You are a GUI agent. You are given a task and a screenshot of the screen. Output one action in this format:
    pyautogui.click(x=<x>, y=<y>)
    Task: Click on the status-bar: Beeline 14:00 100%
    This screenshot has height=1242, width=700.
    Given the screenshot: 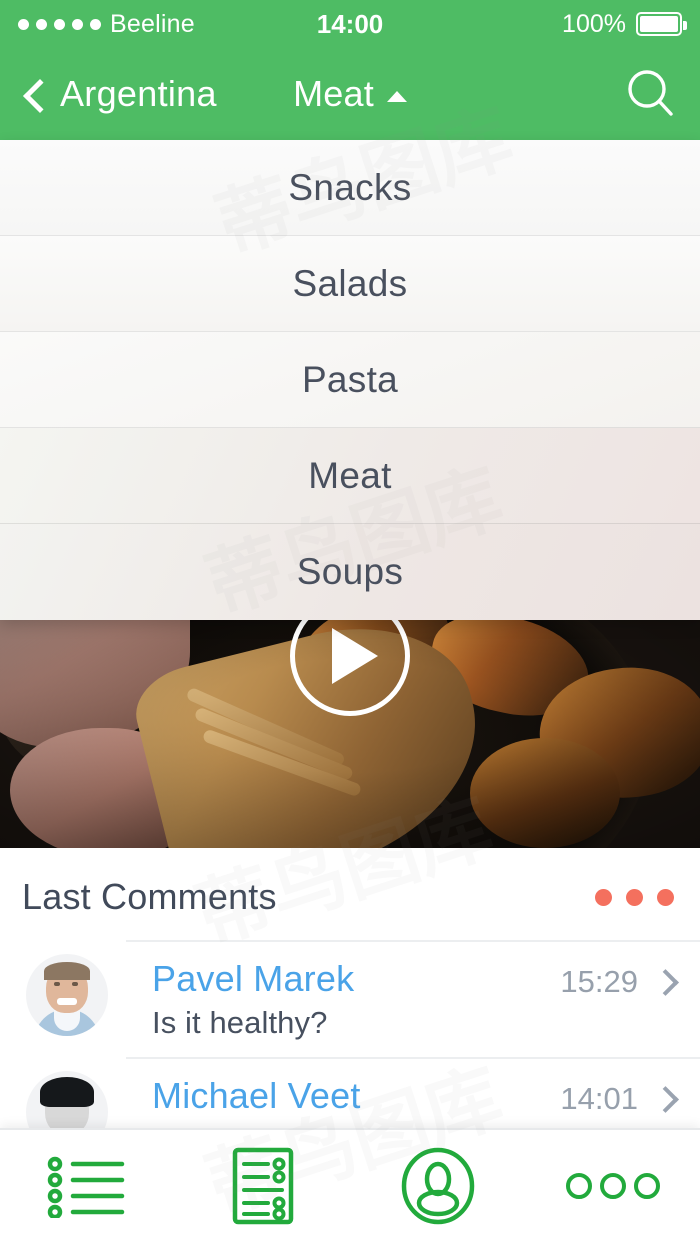 What is the action you would take?
    pyautogui.click(x=350, y=24)
    